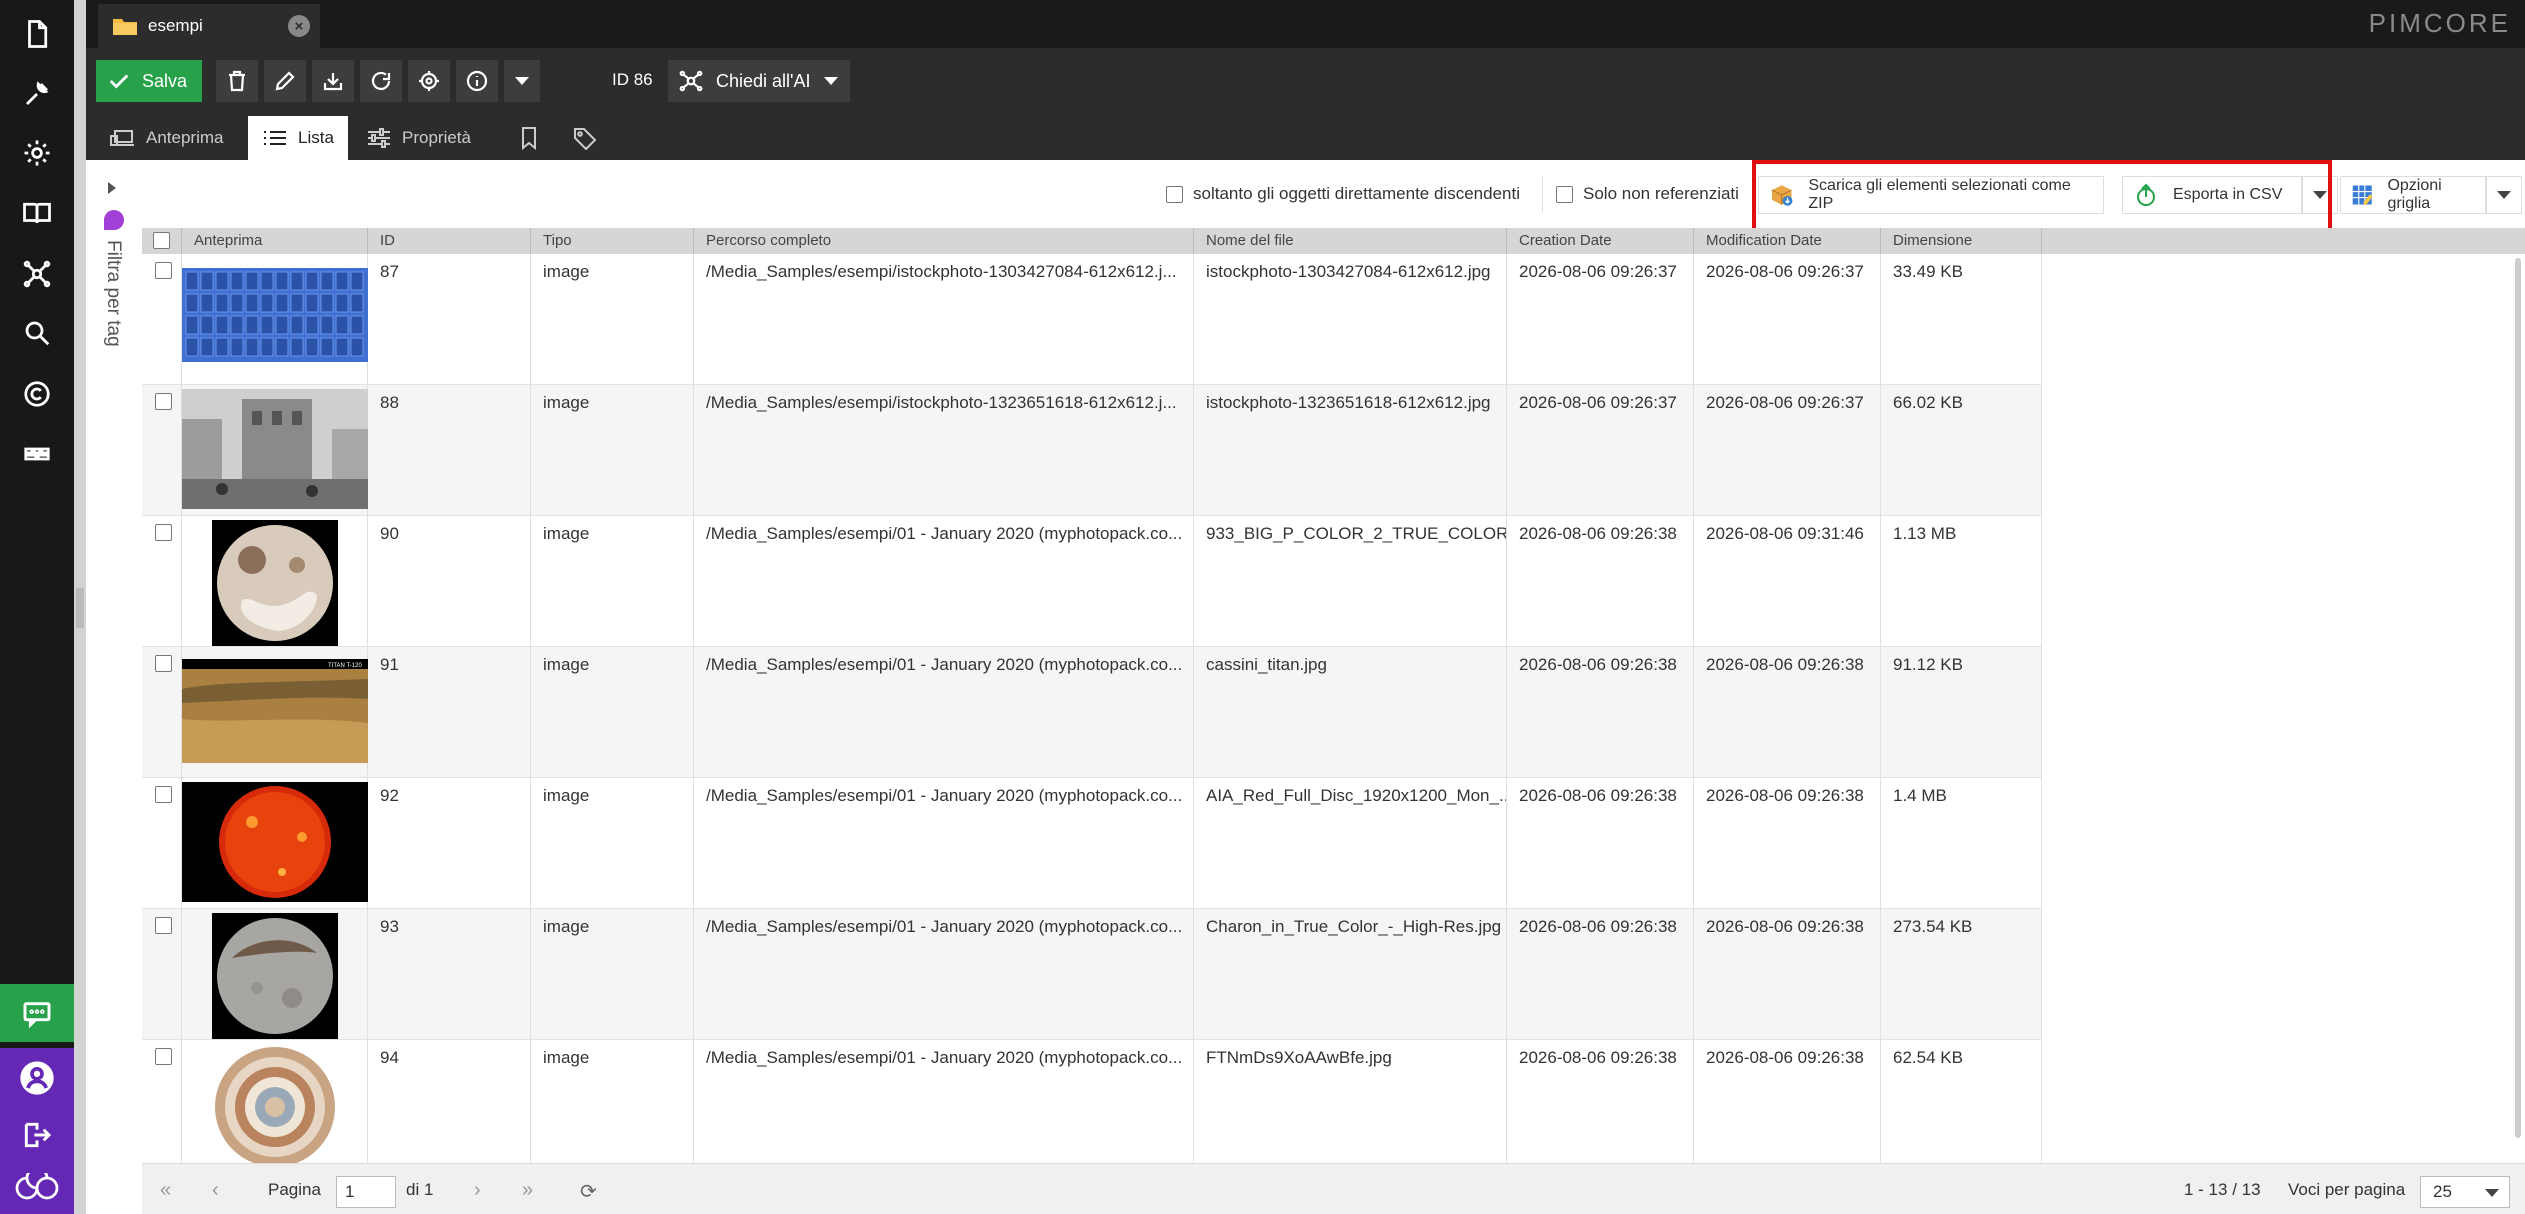 The width and height of the screenshot is (2525, 1214). Describe the element at coordinates (299, 26) in the screenshot. I see `close-tab-icon: ×` at that location.